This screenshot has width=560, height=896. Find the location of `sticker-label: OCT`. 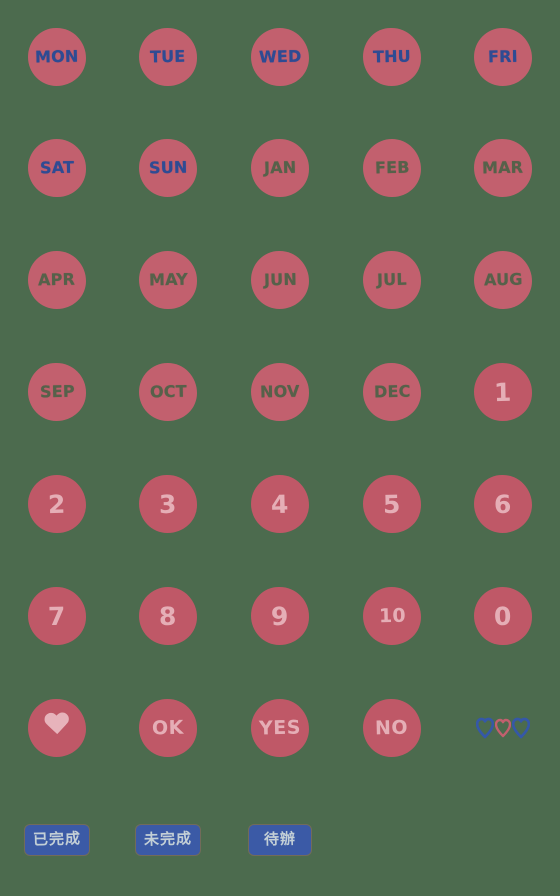

sticker-label: OCT is located at coordinates (168, 391).